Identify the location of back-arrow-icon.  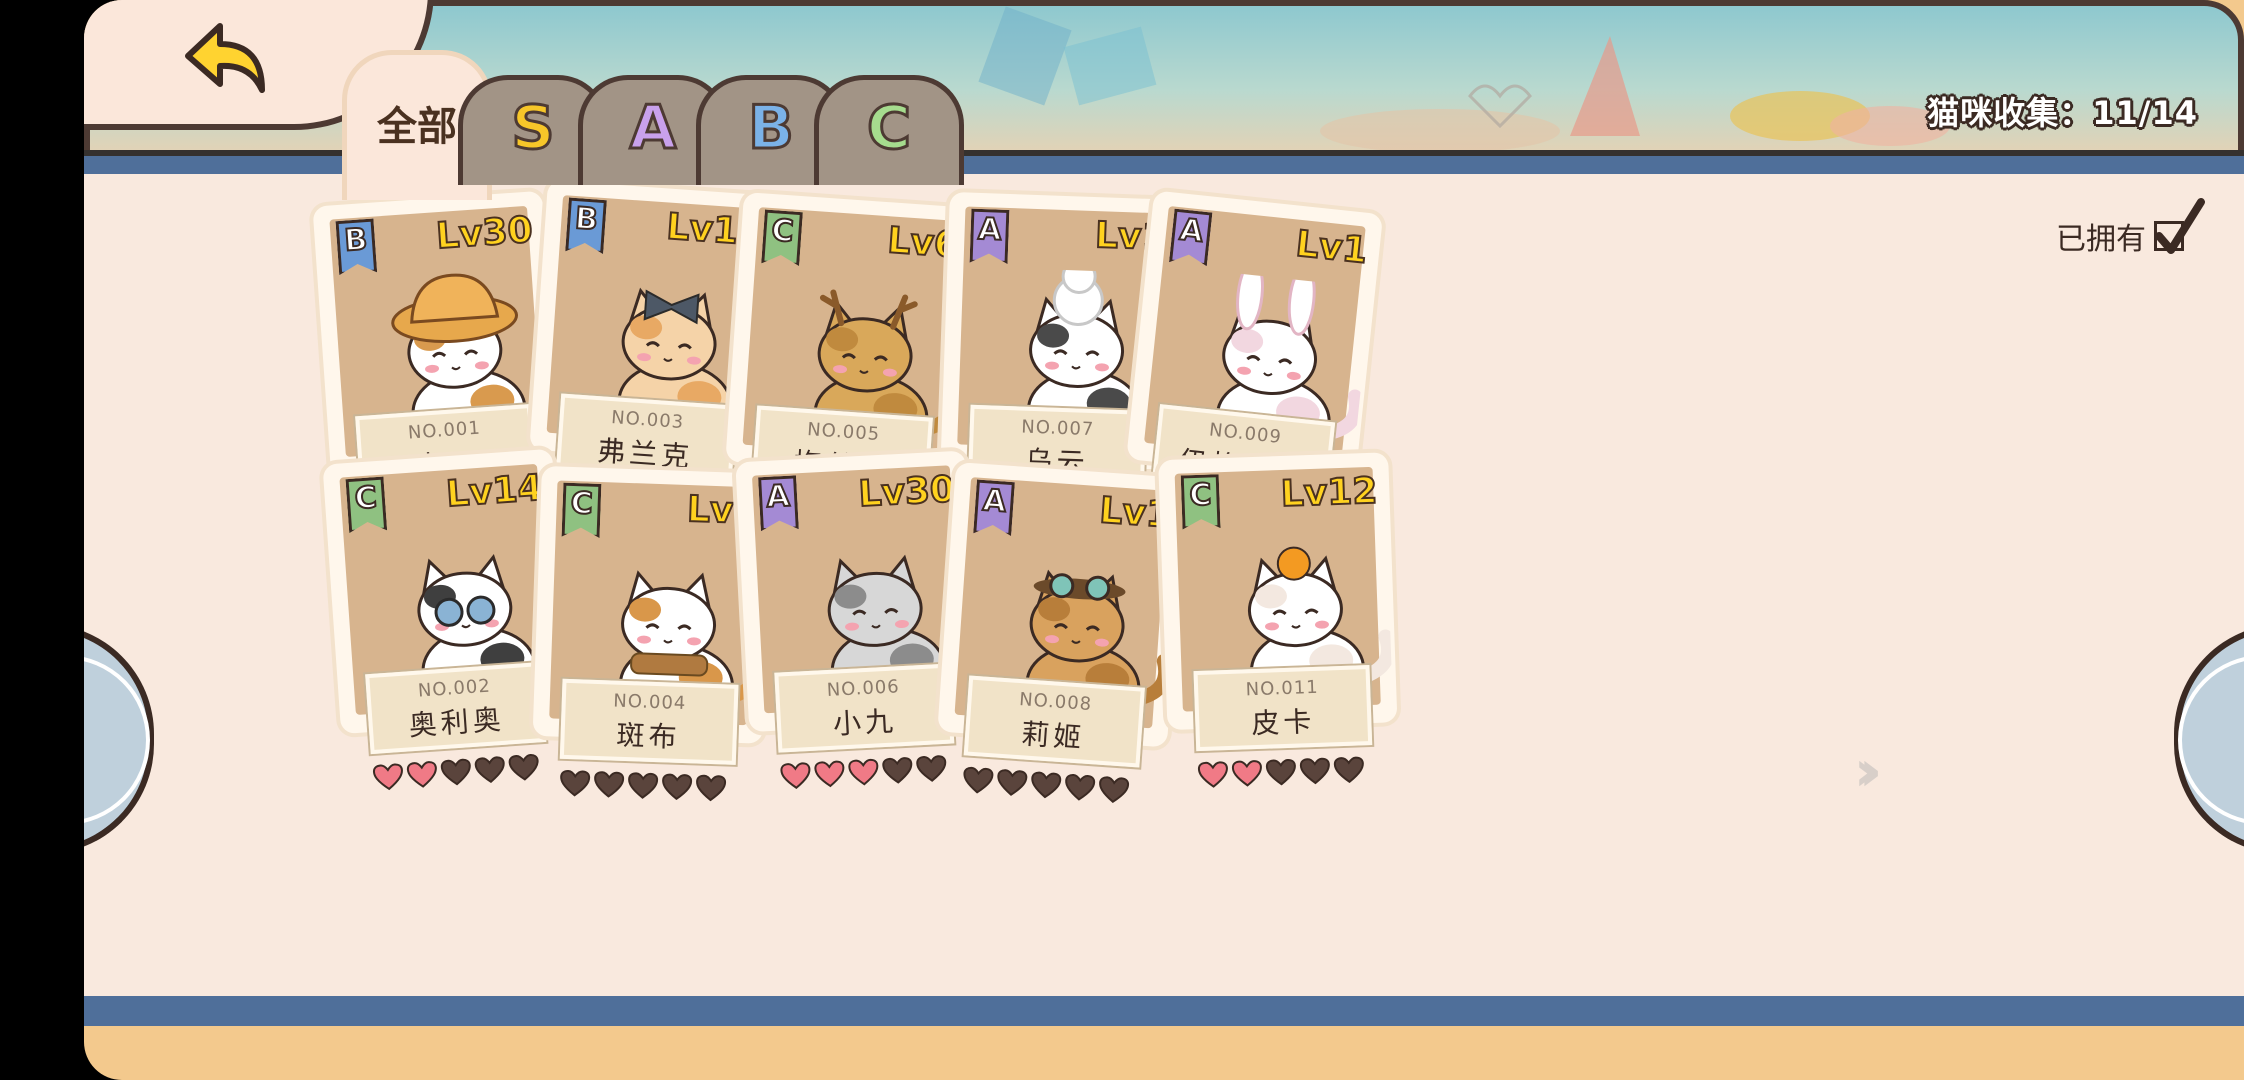
(225, 58).